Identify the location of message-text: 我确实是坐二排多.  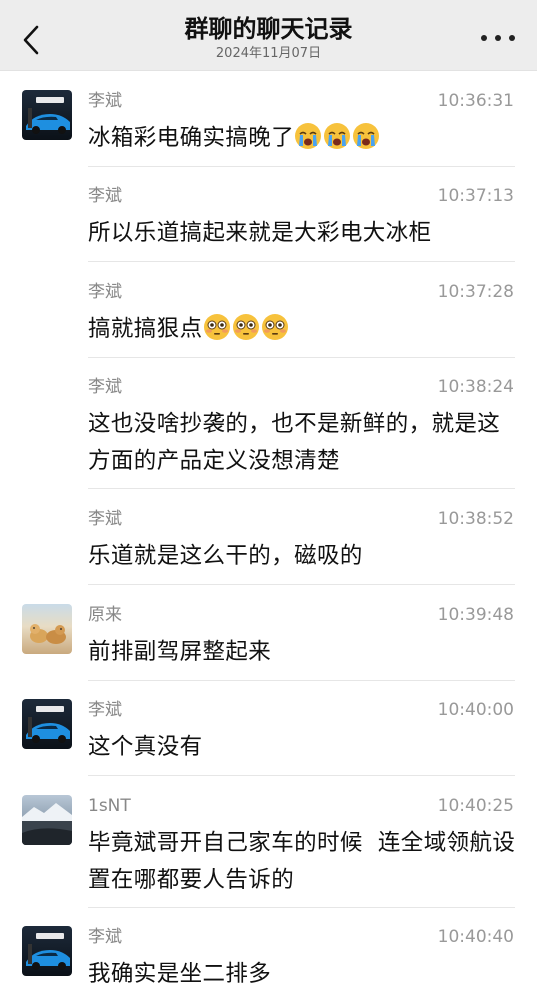
(180, 974).